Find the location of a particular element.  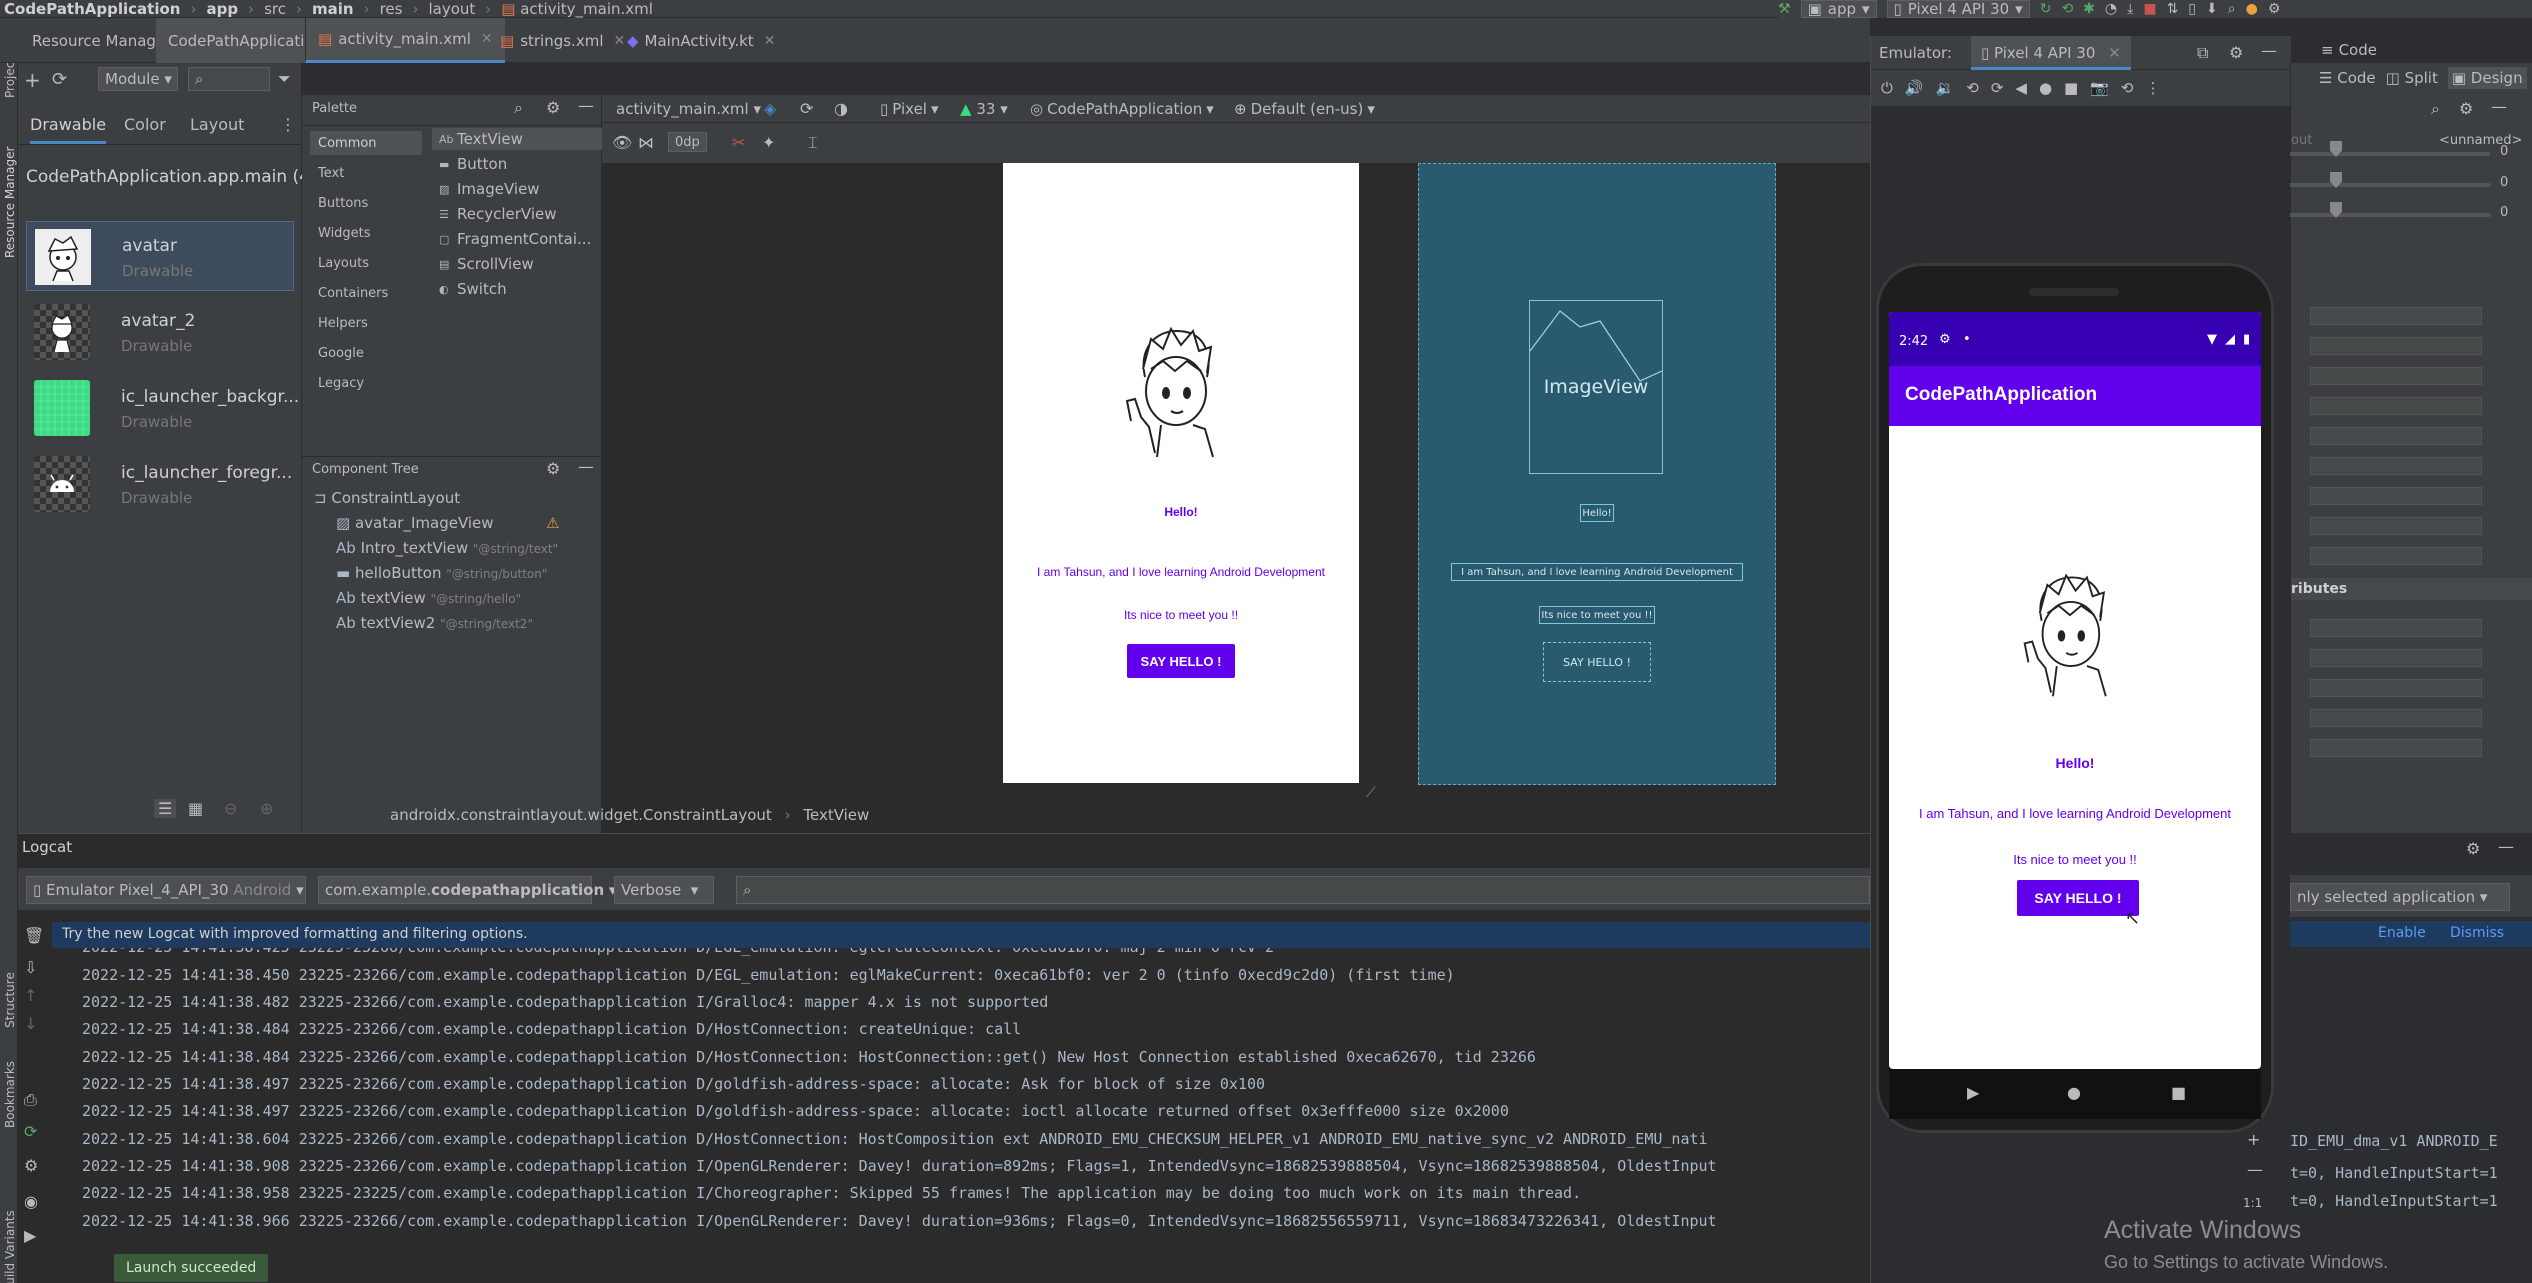

filter-config-dropdown: nly selected application ▾ is located at coordinates (2400, 897).